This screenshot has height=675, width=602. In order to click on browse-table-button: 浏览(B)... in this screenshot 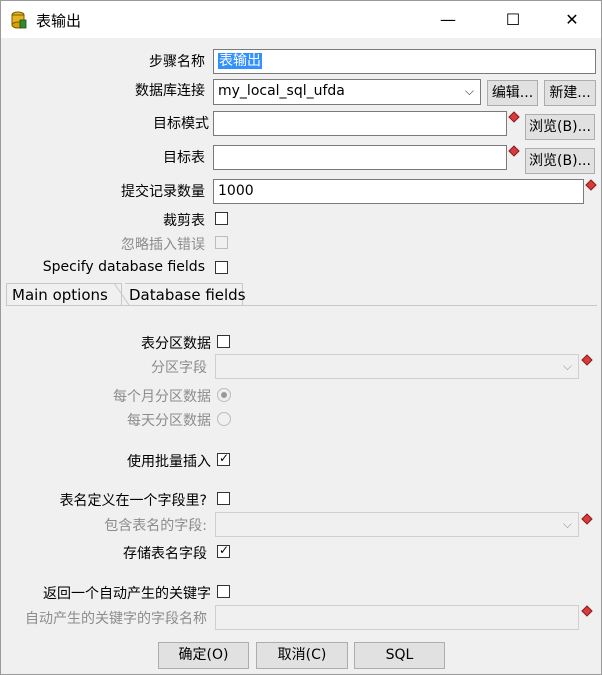, I will do `click(560, 161)`.